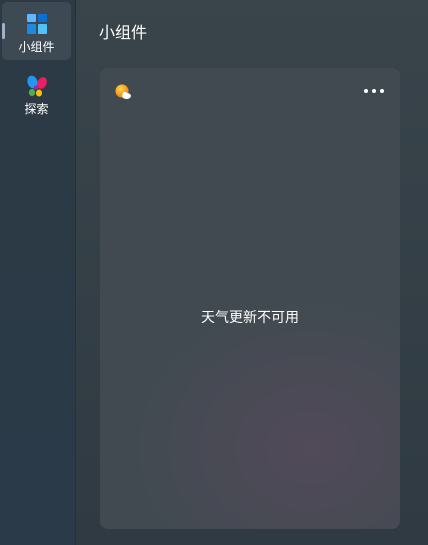  Describe the element at coordinates (36, 109) in the screenshot. I see `sidebar-item-label: 探索` at that location.